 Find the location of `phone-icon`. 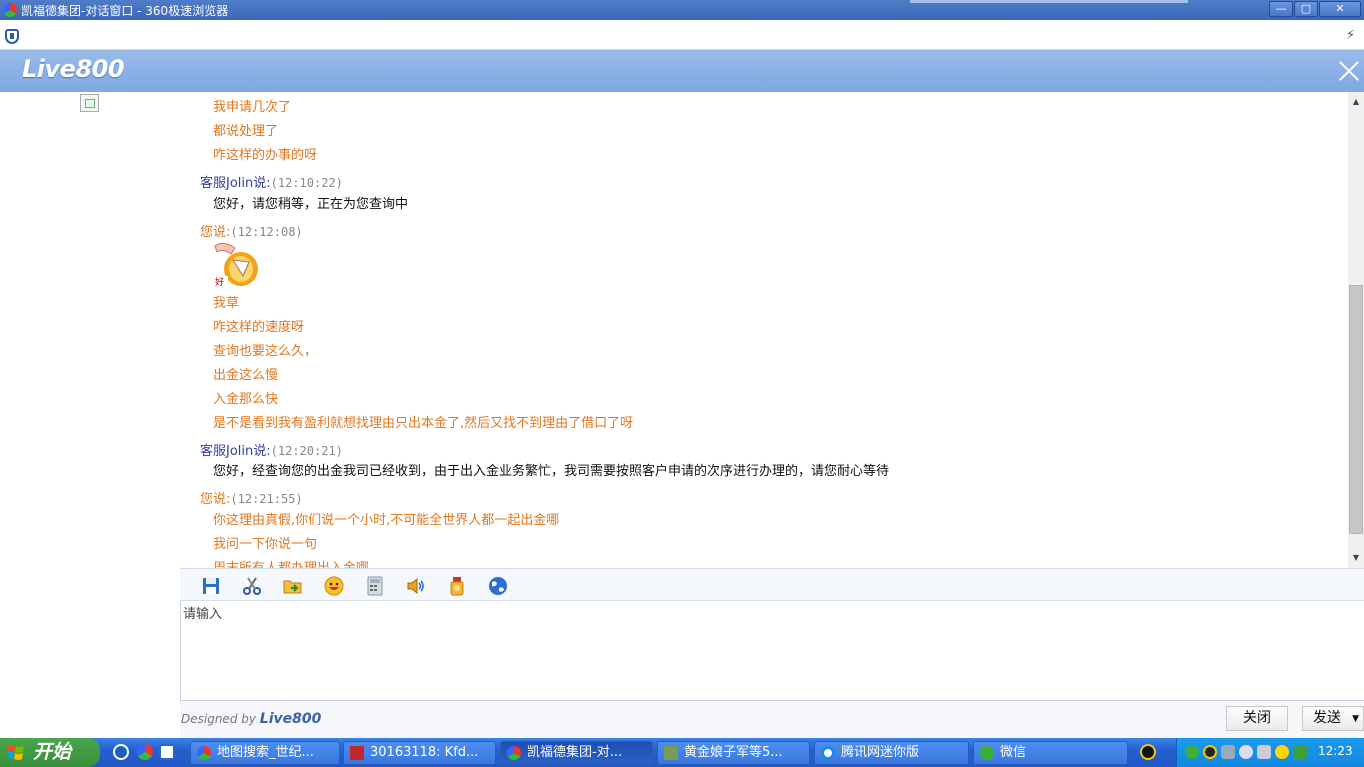

phone-icon is located at coordinates (1264, 752).